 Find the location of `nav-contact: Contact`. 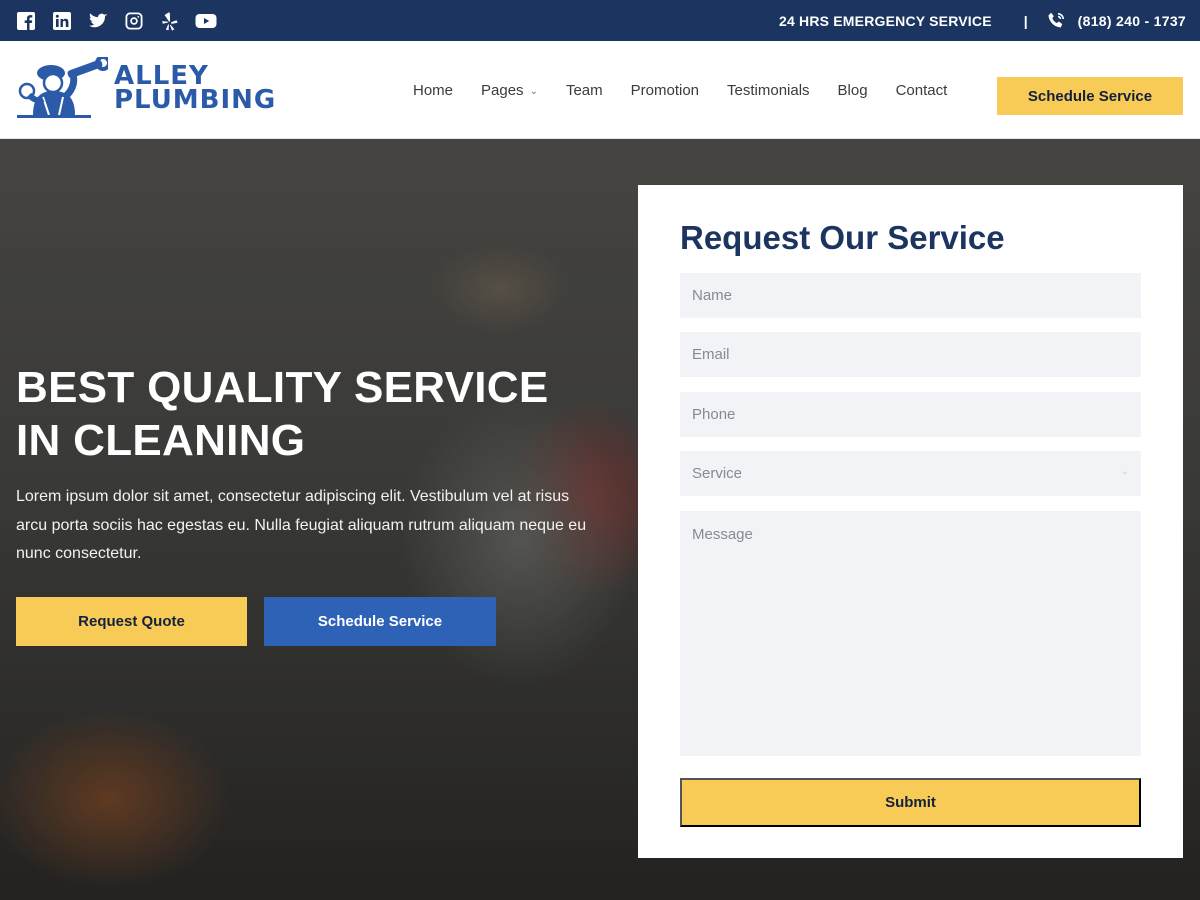

nav-contact: Contact is located at coordinates (922, 90).